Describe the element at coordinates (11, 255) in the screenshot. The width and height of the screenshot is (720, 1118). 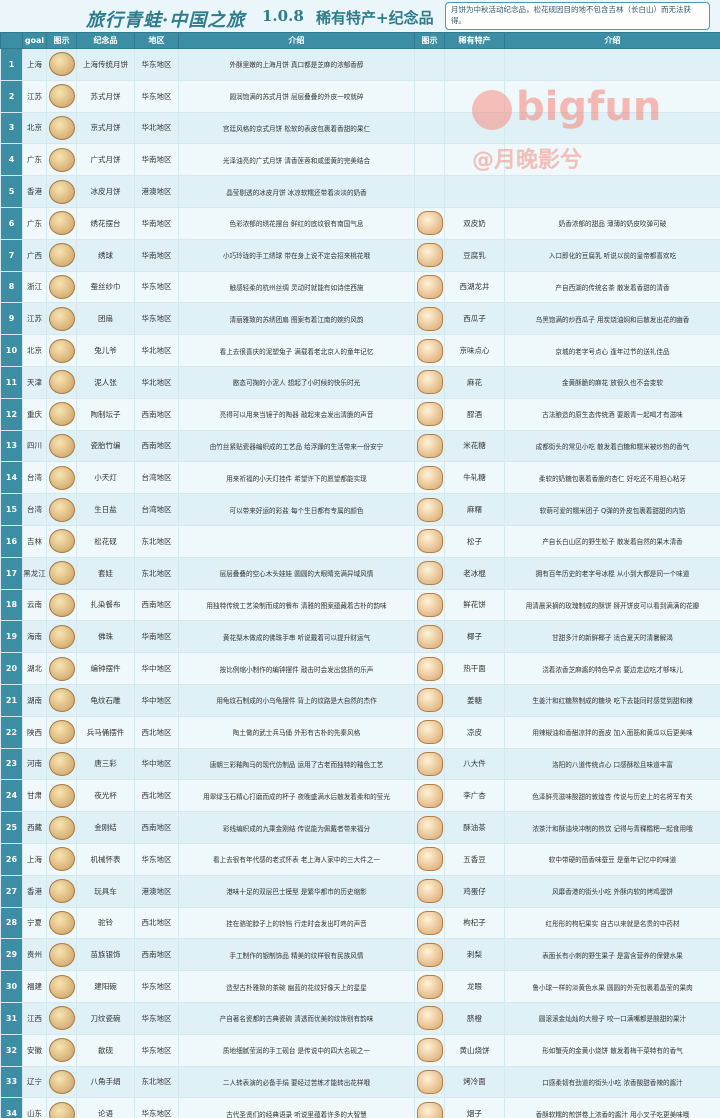
I see `row-number: 7` at that location.